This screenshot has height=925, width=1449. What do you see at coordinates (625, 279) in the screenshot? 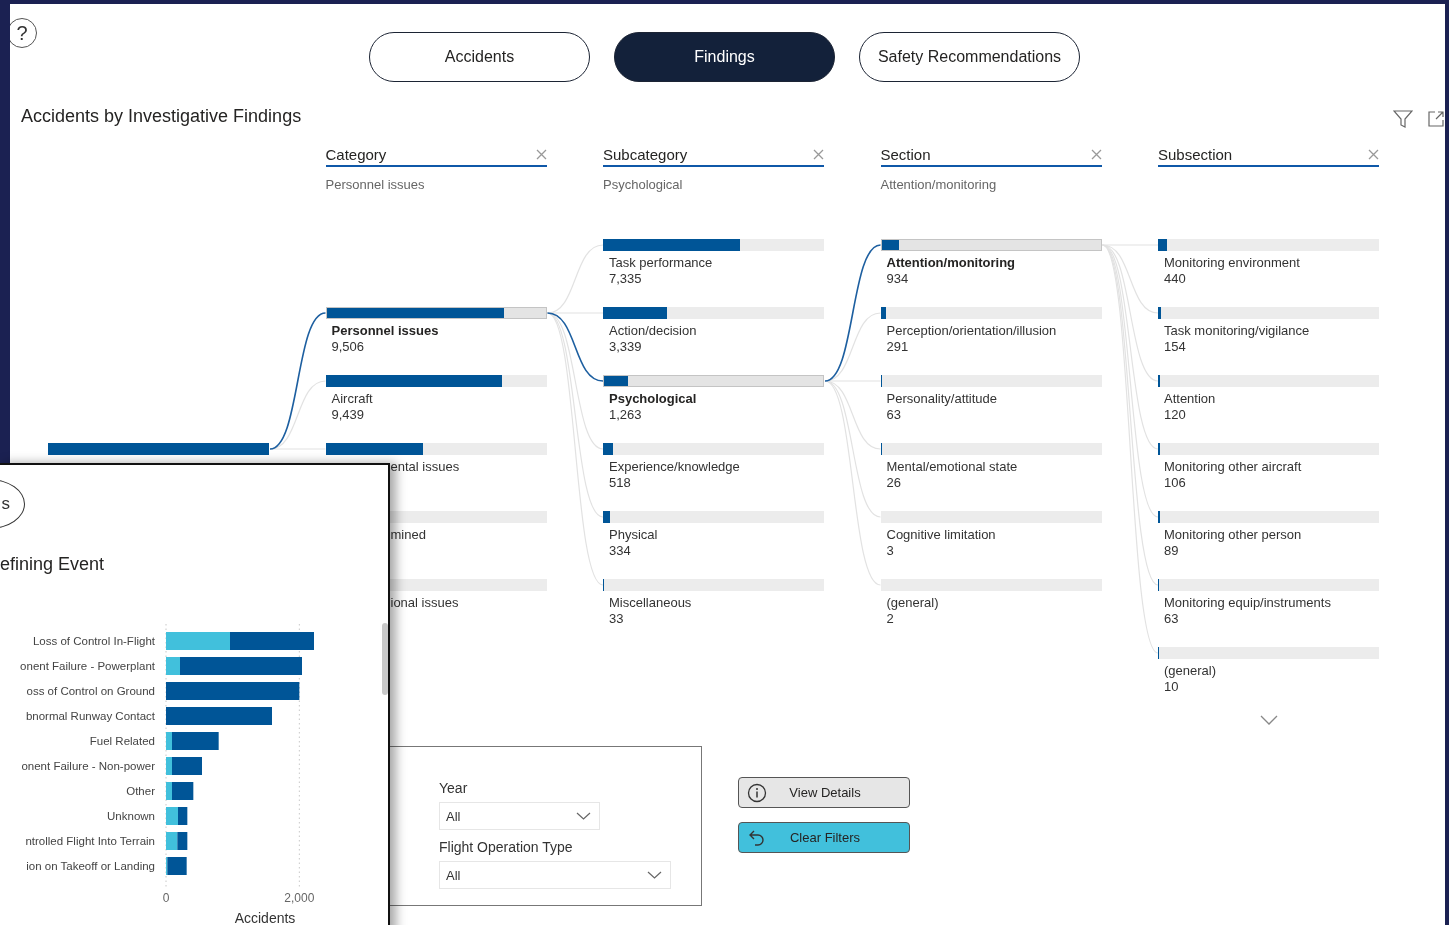
I see `node-value: 7,335` at bounding box center [625, 279].